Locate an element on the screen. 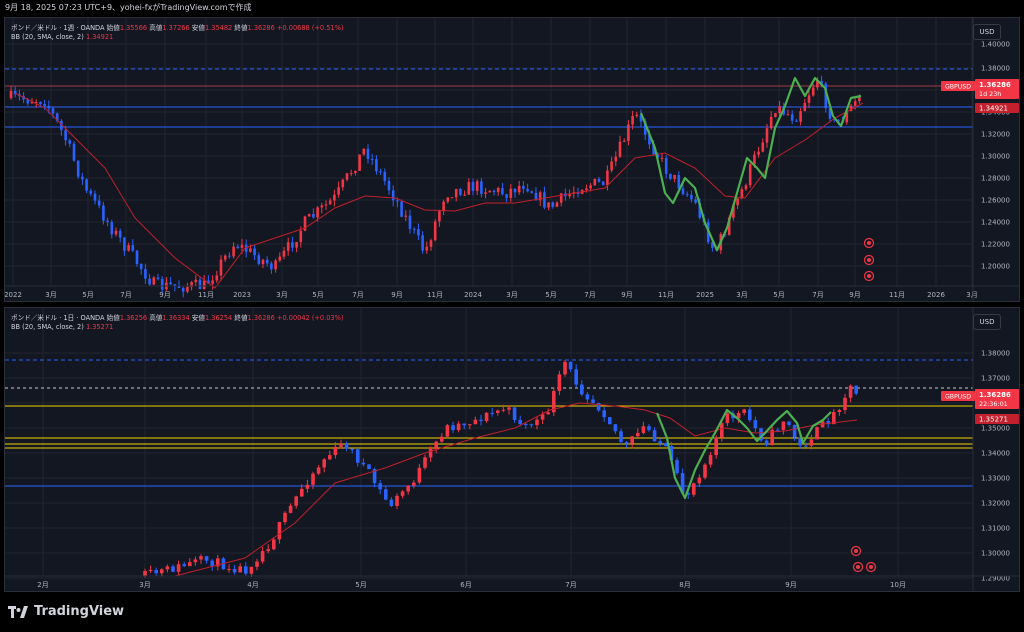 This screenshot has height=632, width=1024. weekly-currency-button: USD is located at coordinates (987, 32).